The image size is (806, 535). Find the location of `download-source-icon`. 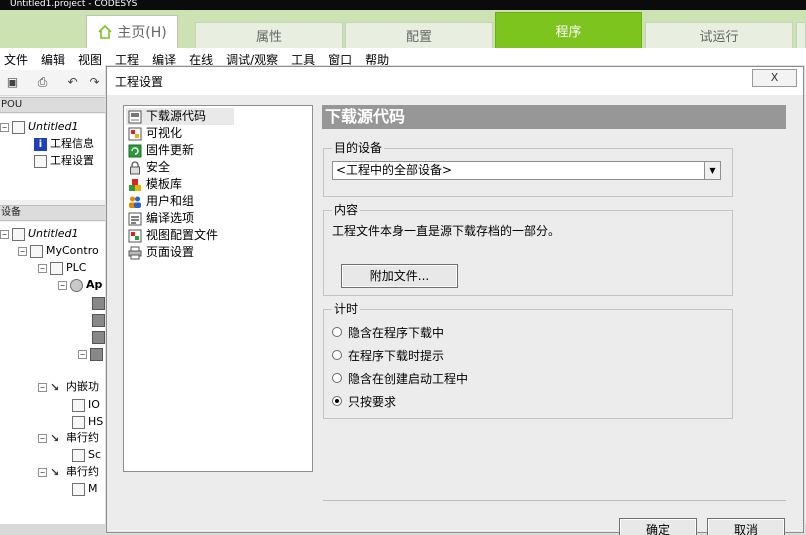

download-source-icon is located at coordinates (135, 116).